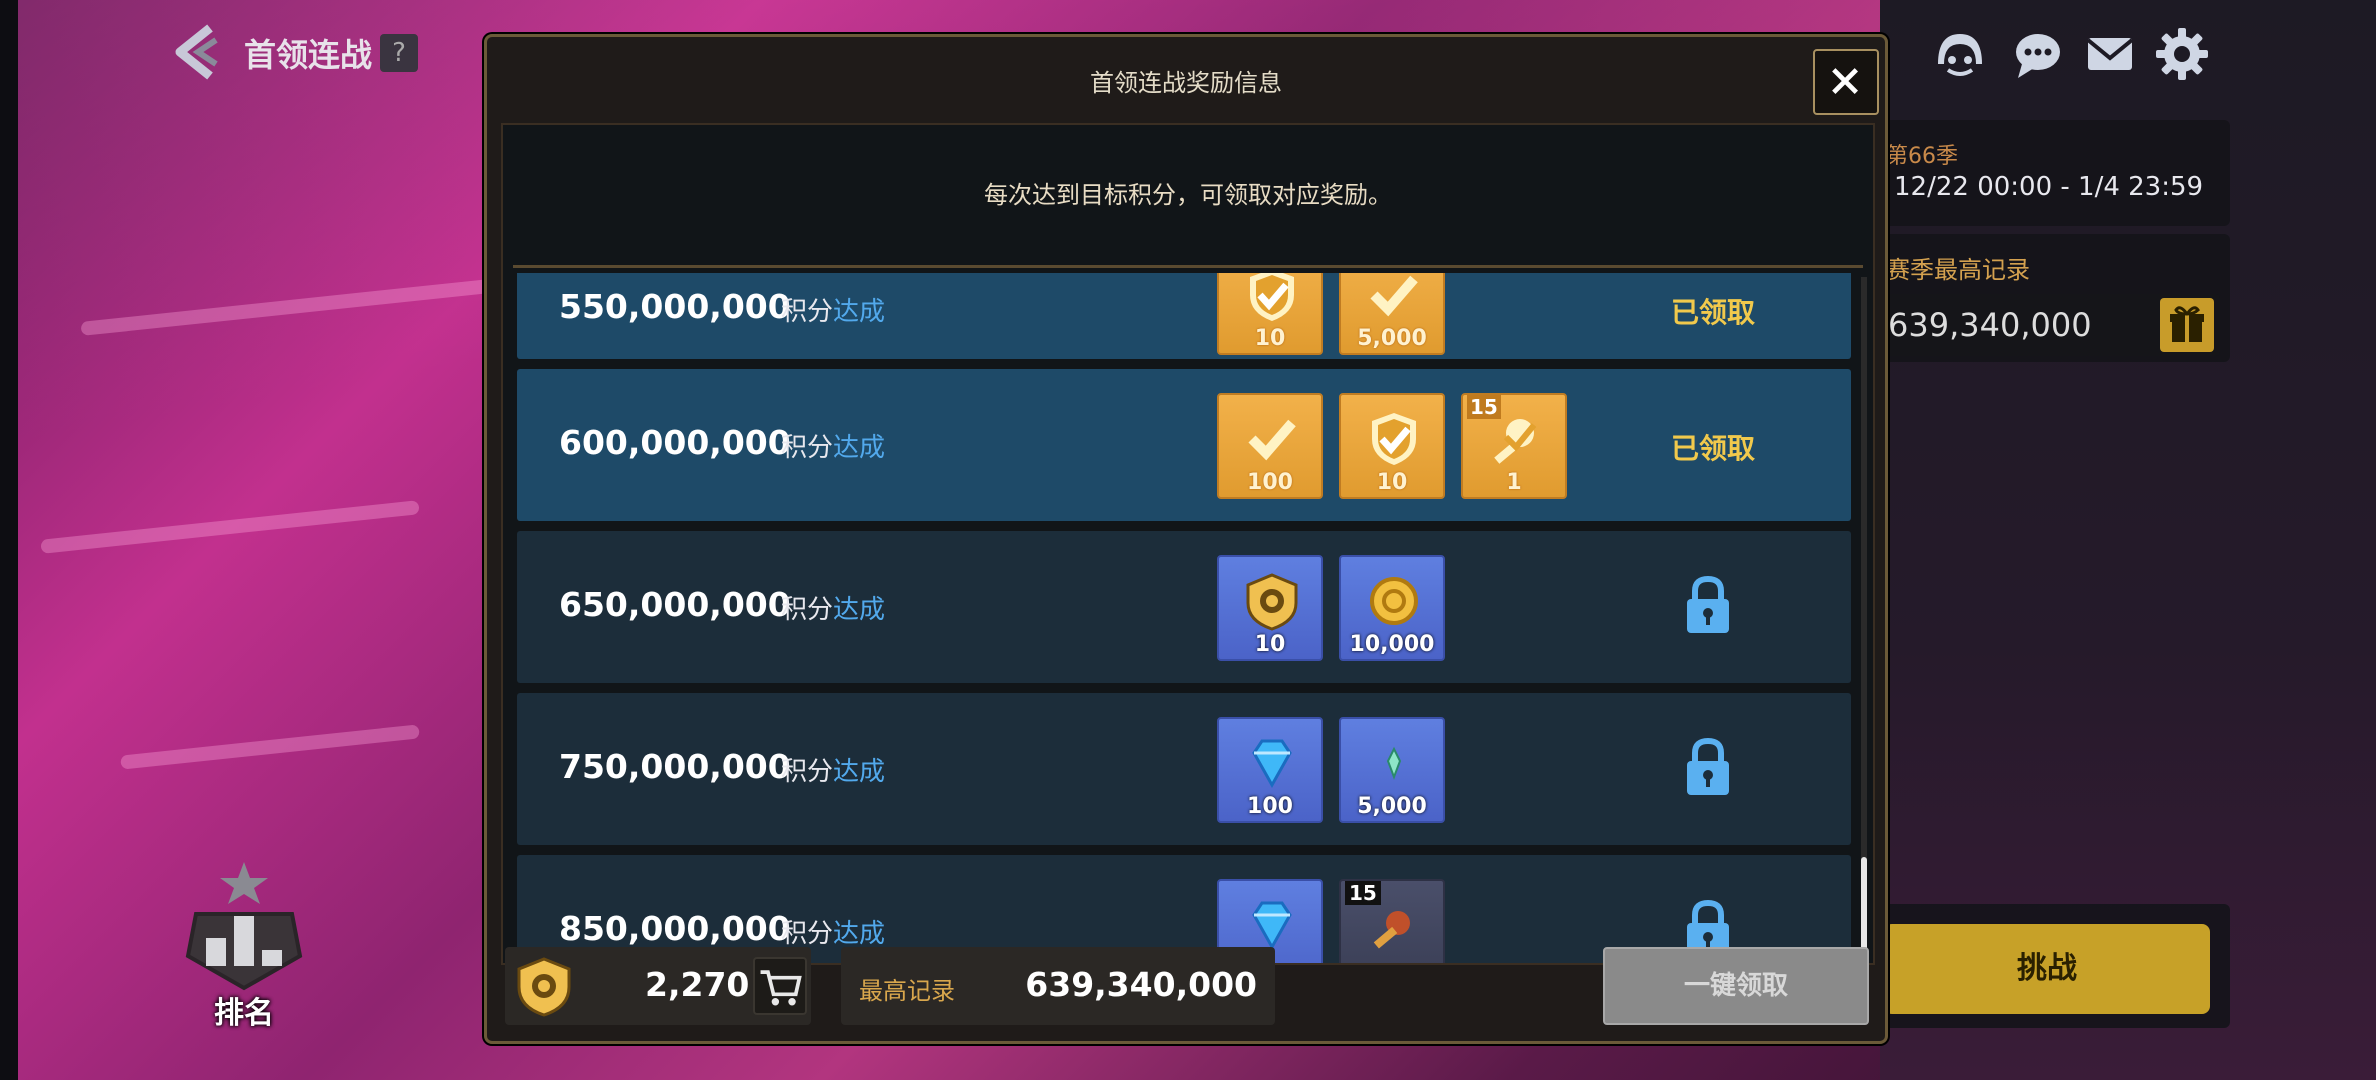 Image resolution: width=2376 pixels, height=1080 pixels. I want to click on best-record-label: 最高记录, so click(907, 991).